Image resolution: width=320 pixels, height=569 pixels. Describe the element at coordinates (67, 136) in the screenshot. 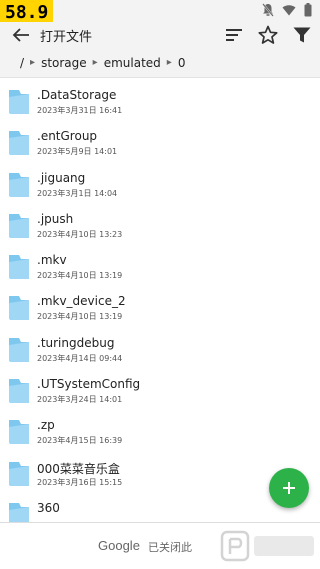

I see `file-name: .entGroup` at that location.